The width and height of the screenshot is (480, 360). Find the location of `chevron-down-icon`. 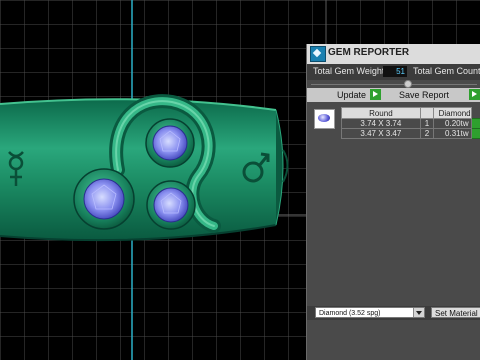

chevron-down-icon is located at coordinates (418, 312).